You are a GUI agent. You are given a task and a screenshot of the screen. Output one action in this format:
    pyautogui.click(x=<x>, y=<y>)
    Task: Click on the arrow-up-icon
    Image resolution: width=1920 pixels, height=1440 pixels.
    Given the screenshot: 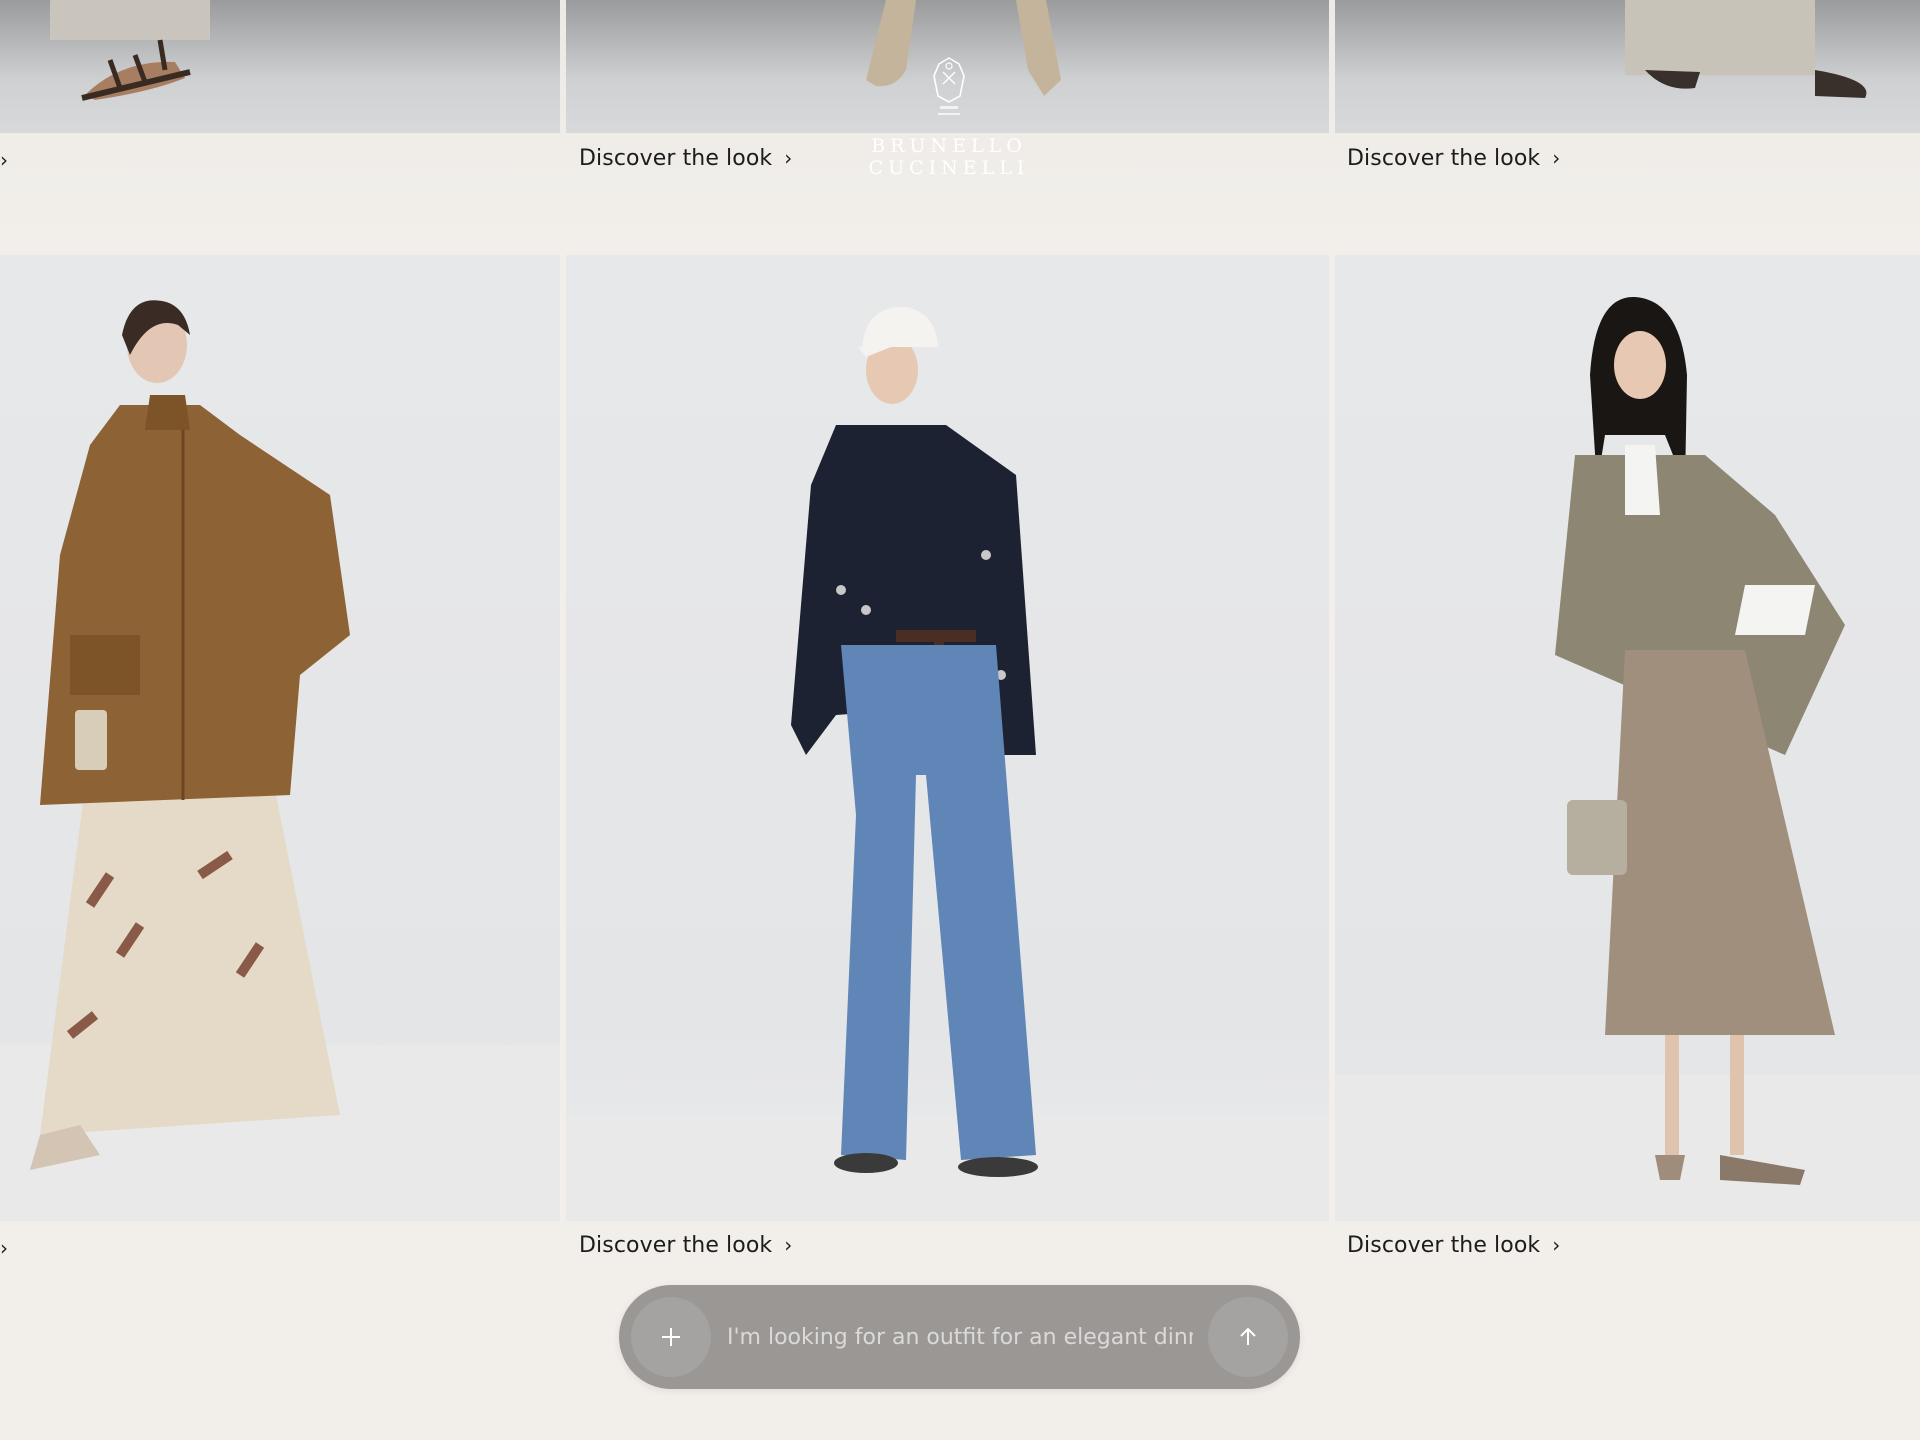 What is the action you would take?
    pyautogui.click(x=1248, y=1336)
    